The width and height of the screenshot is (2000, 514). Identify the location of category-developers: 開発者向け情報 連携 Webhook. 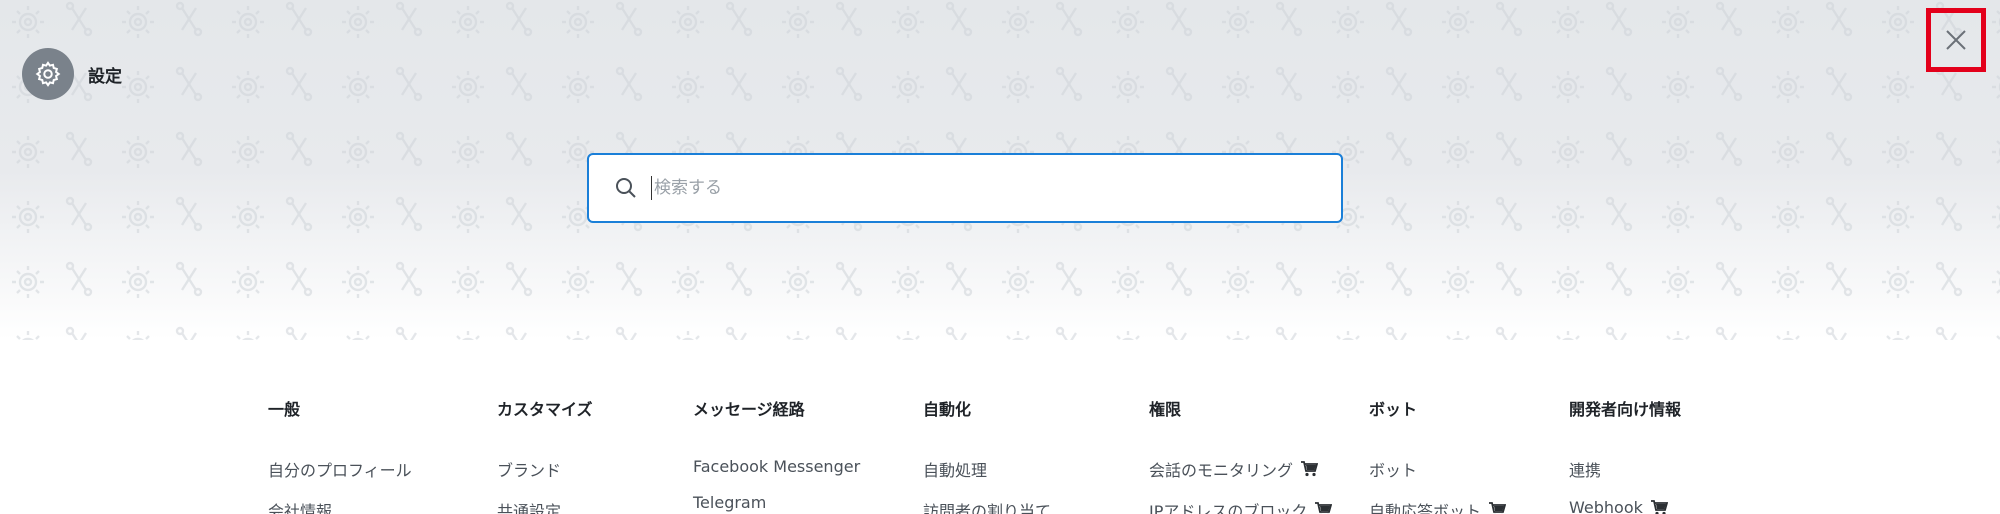
(1625, 455).